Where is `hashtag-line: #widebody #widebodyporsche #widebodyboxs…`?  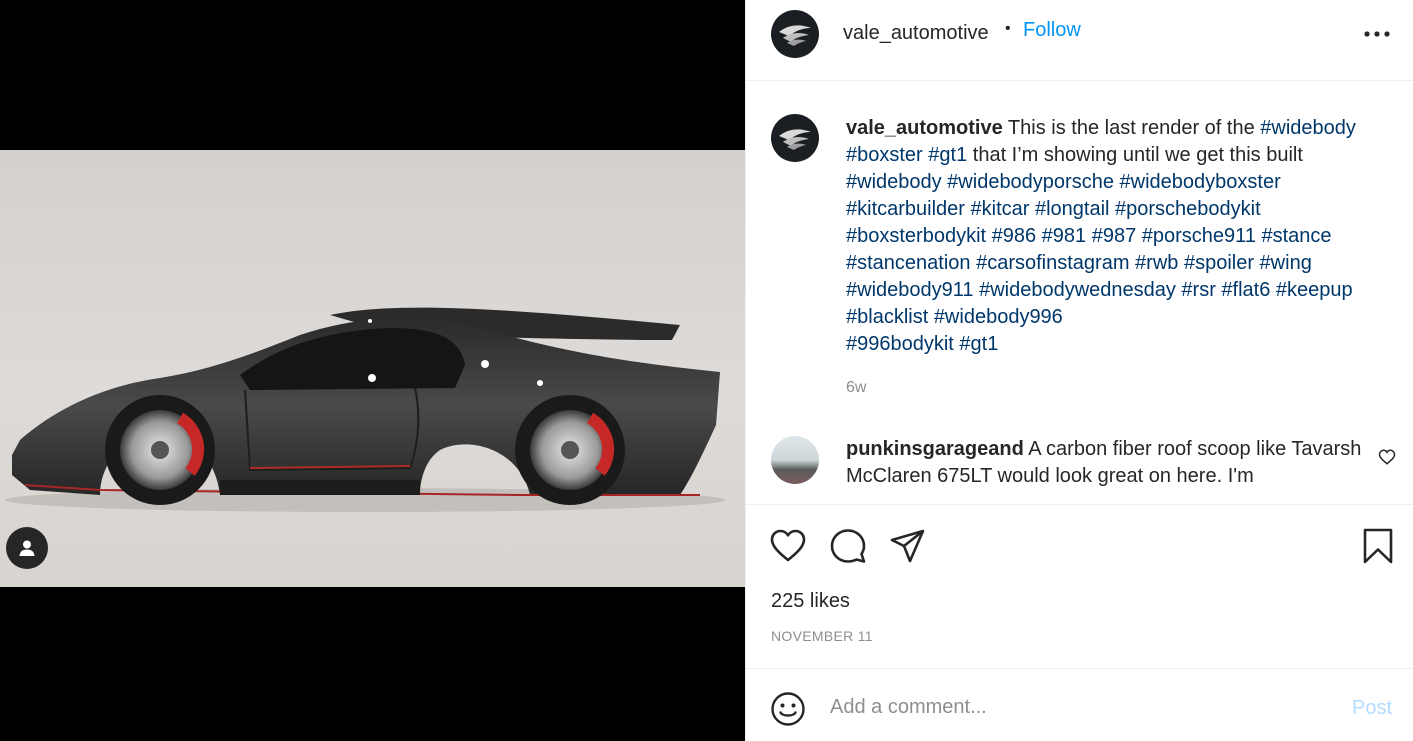 hashtag-line: #widebody #widebodyporsche #widebodyboxs… is located at coordinates (1063, 182).